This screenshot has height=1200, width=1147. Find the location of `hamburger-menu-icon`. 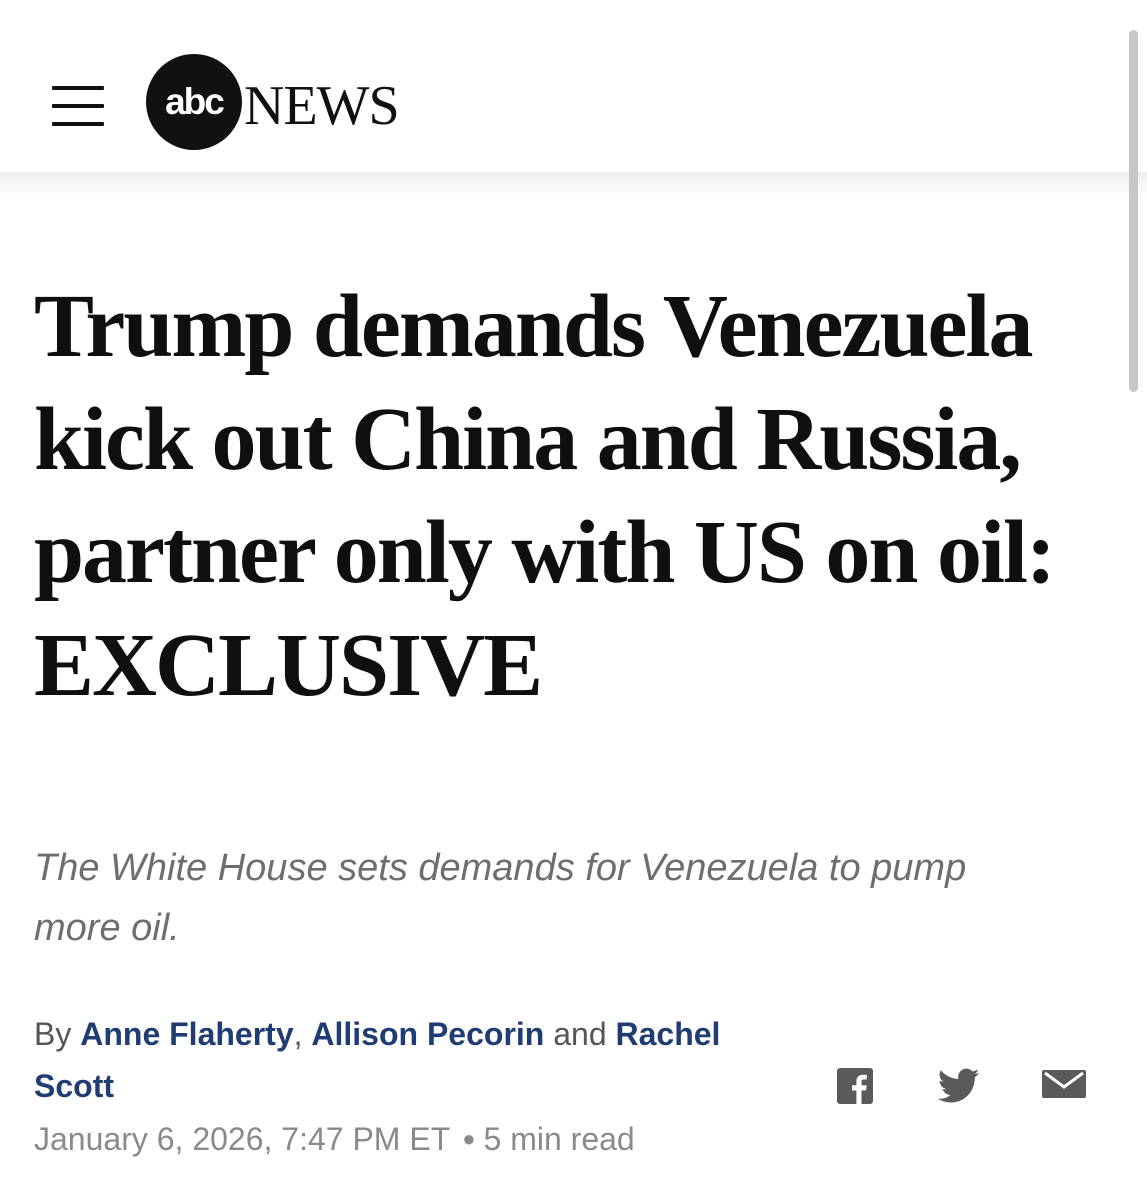

hamburger-menu-icon is located at coordinates (78, 106).